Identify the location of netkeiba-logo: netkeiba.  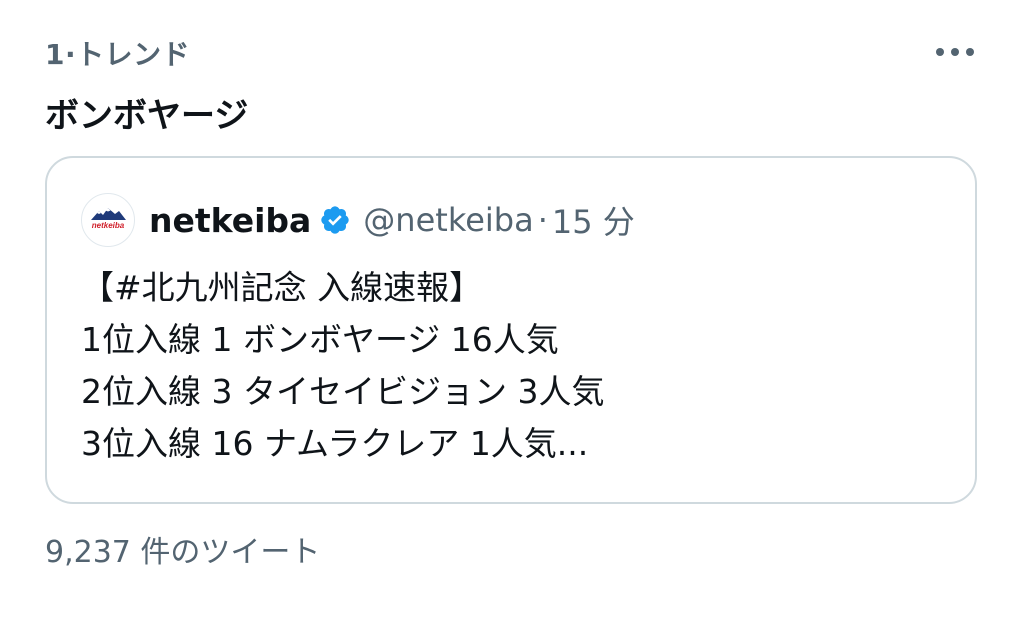
(108, 219).